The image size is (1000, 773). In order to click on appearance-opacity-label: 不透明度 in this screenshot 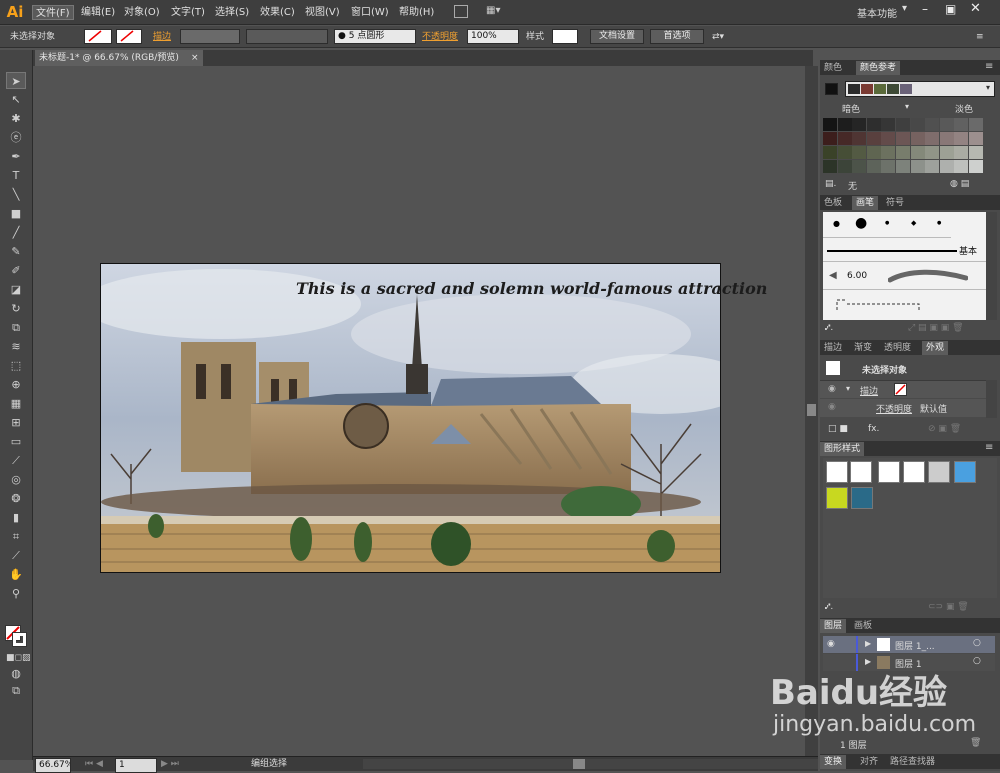, I will do `click(894, 408)`.